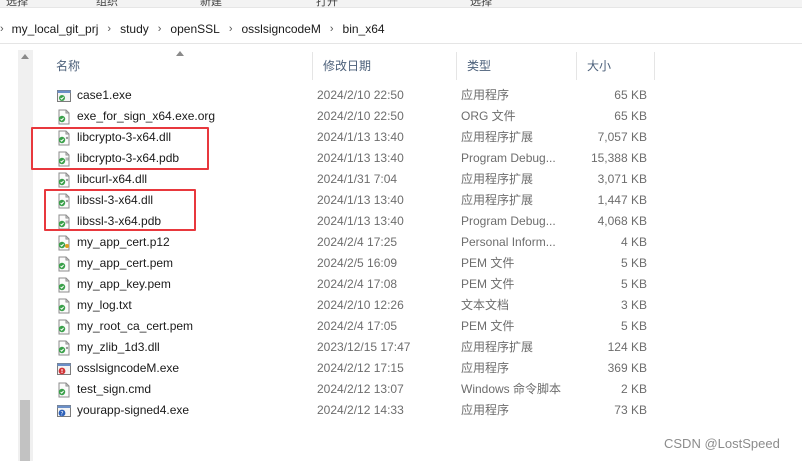  What do you see at coordinates (618, 158) in the screenshot?
I see `file-size: 15,388 KB` at bounding box center [618, 158].